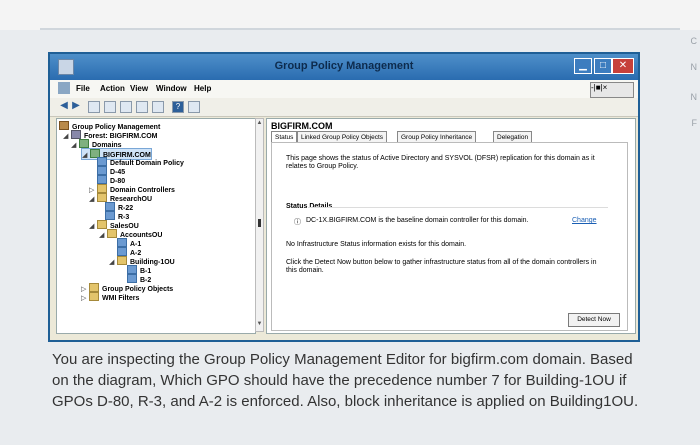 This screenshot has width=700, height=445. Describe the element at coordinates (83, 88) in the screenshot. I see `menu-file: File` at that location.